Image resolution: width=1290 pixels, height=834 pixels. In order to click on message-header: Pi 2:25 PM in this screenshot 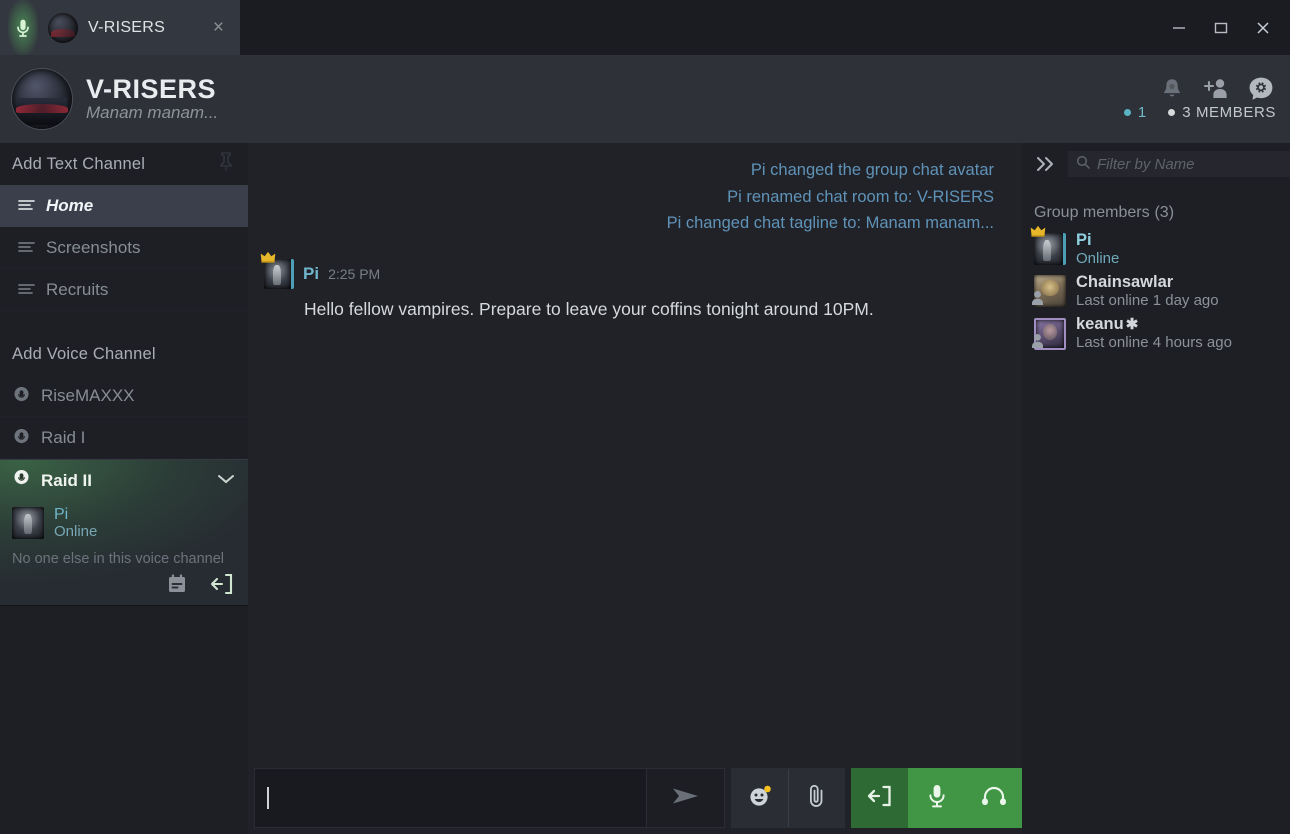, I will do `click(627, 271)`.